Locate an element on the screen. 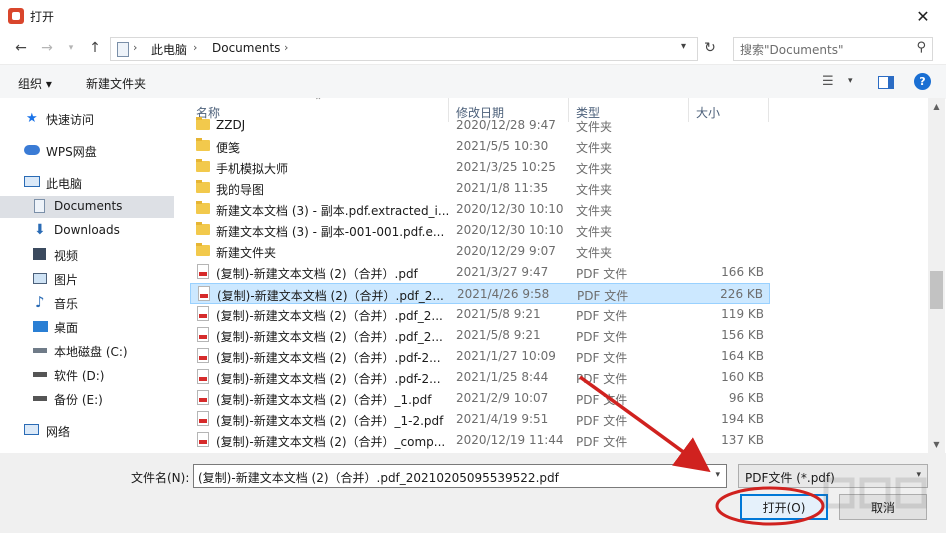 The height and width of the screenshot is (533, 946). nav-label: 本地磁盘 (C:) is located at coordinates (91, 352).